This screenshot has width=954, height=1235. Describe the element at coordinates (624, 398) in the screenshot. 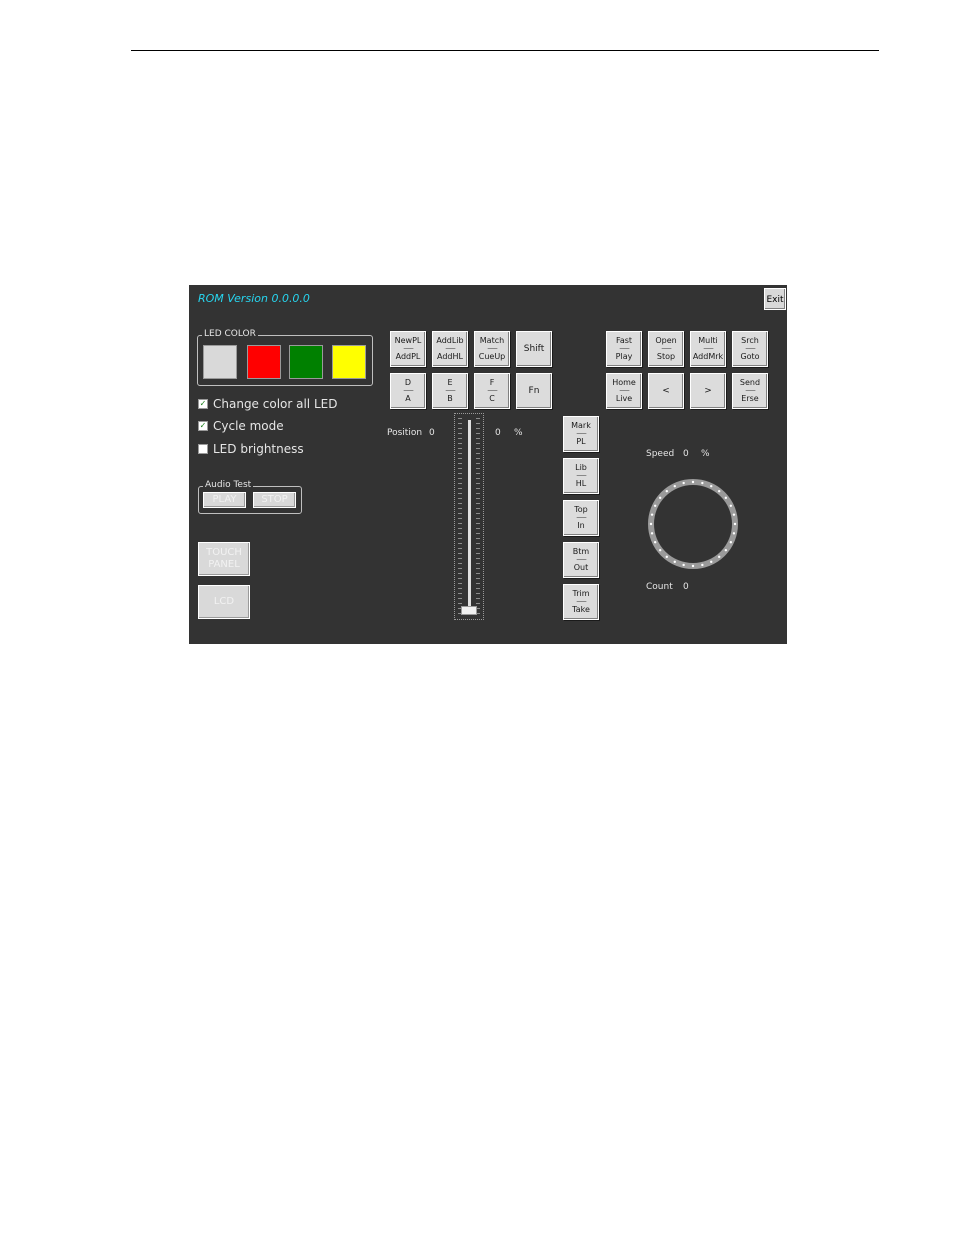

I see `key-label-bottom: Live` at that location.